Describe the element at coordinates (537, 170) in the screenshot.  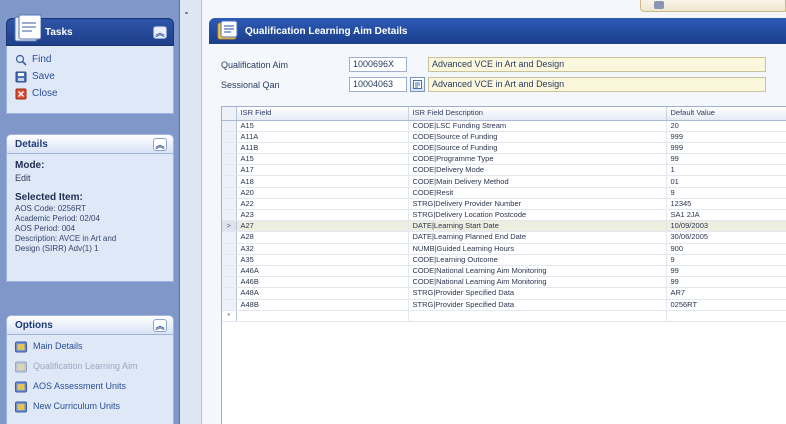
I see `isr-field-description-cell: CODE|Delivery Mode` at that location.